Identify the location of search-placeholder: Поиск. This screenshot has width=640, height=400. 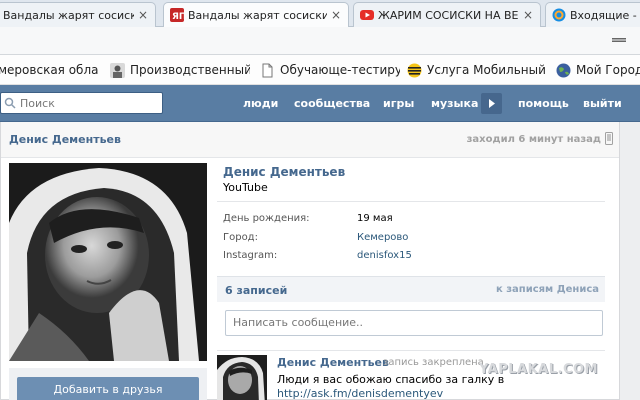
(37, 103).